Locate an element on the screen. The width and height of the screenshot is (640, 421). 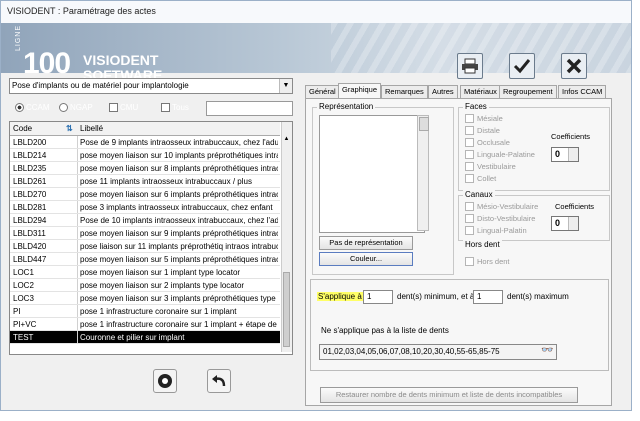
faces-coefficient-spinner: 0 is located at coordinates (565, 154).